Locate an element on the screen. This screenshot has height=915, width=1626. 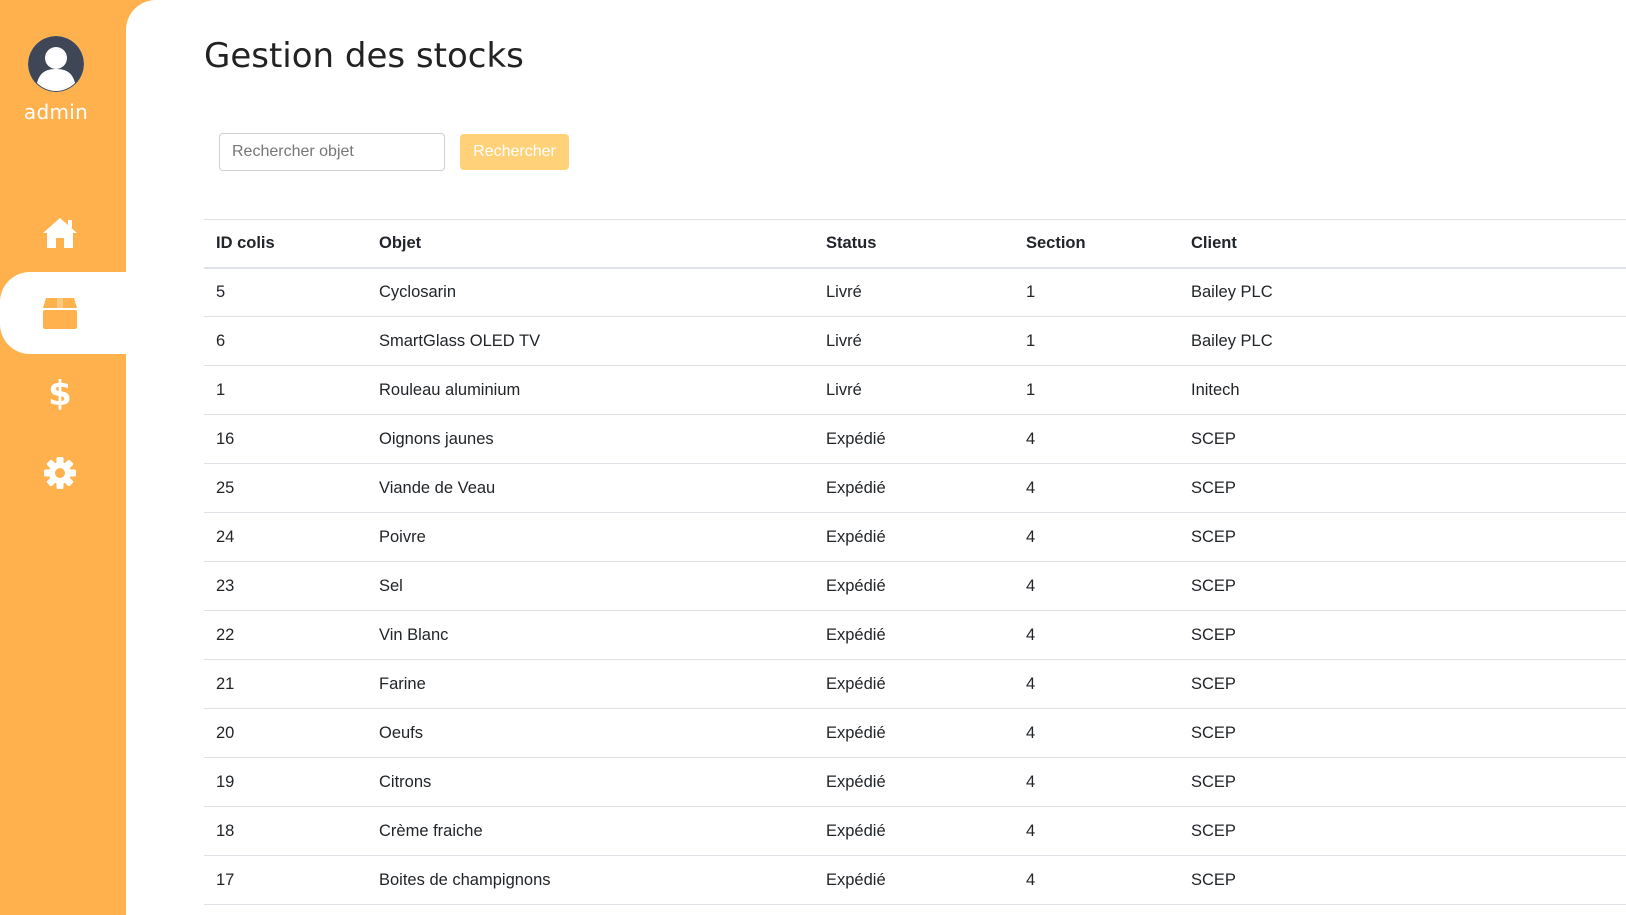
table-row: 6 SmartGlass OLED TV Livré 1 Bailey PLC is located at coordinates (915, 341).